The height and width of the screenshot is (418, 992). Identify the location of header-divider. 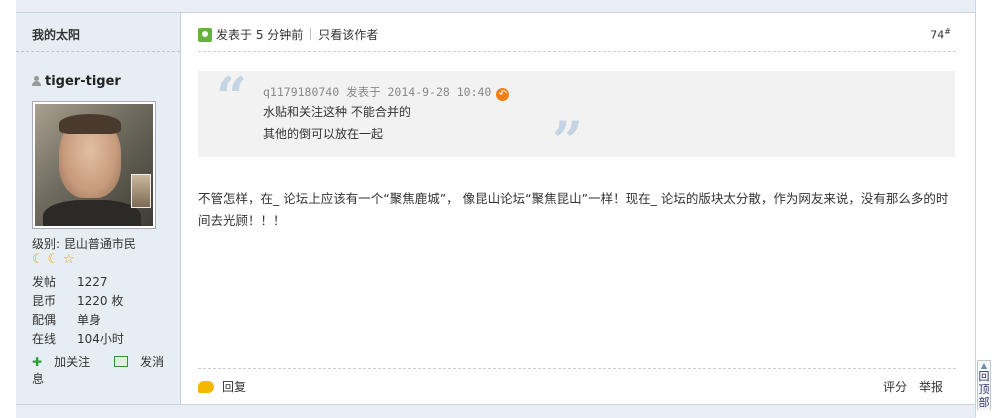
(311, 34).